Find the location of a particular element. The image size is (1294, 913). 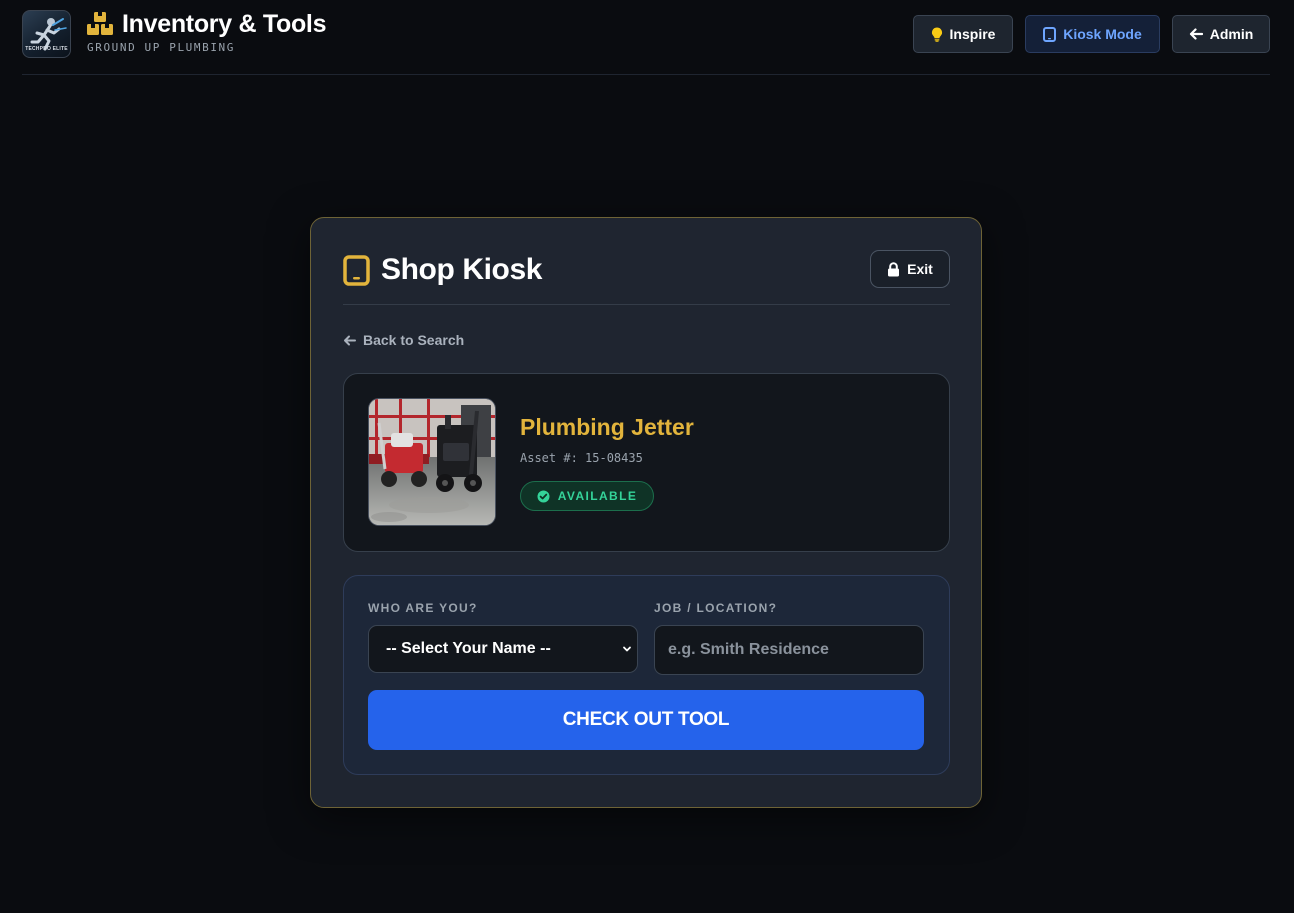

back-to-search-link: Back to Search is located at coordinates (403, 340).